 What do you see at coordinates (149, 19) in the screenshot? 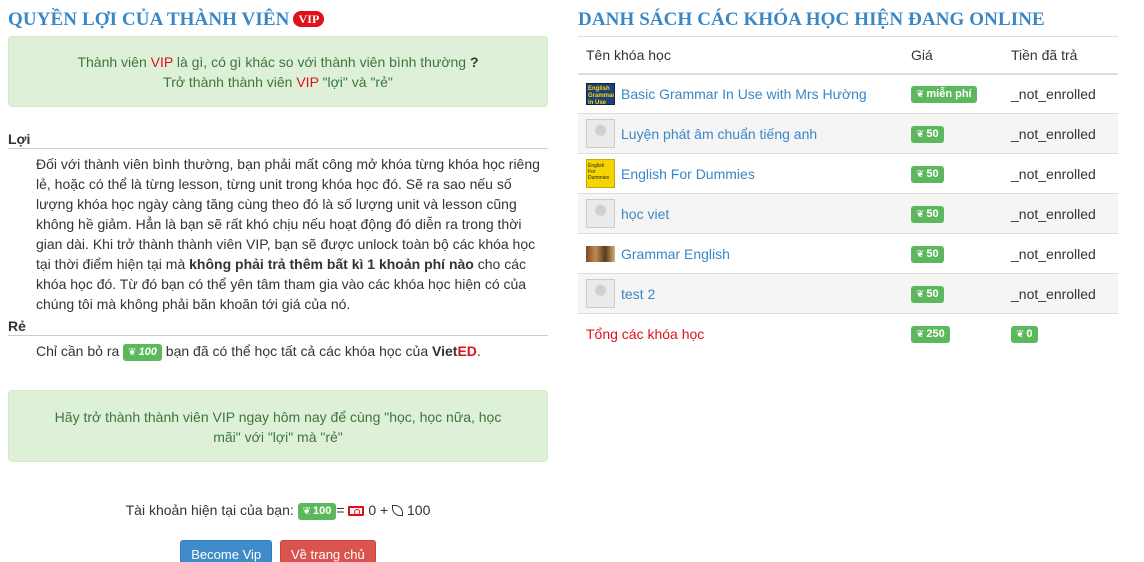
I see `benefits-title: Quyền lợi của thành viên` at bounding box center [149, 19].